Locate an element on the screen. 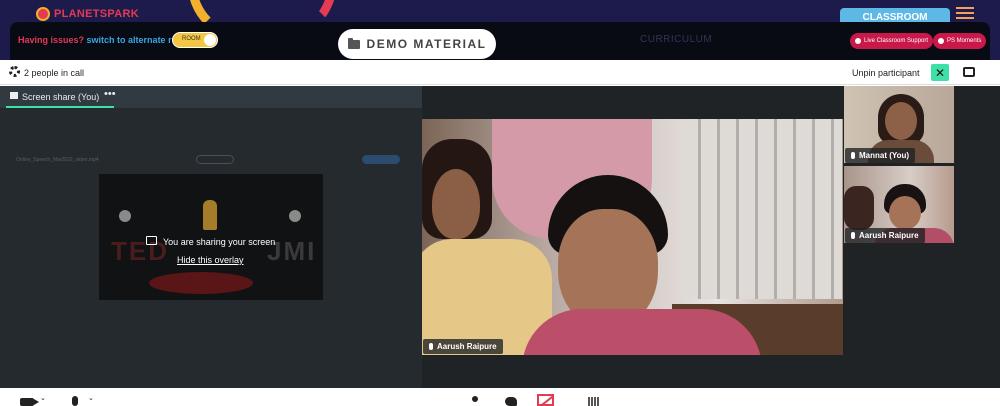  hide-overlay-link: Hide this overlay is located at coordinates (210, 260).